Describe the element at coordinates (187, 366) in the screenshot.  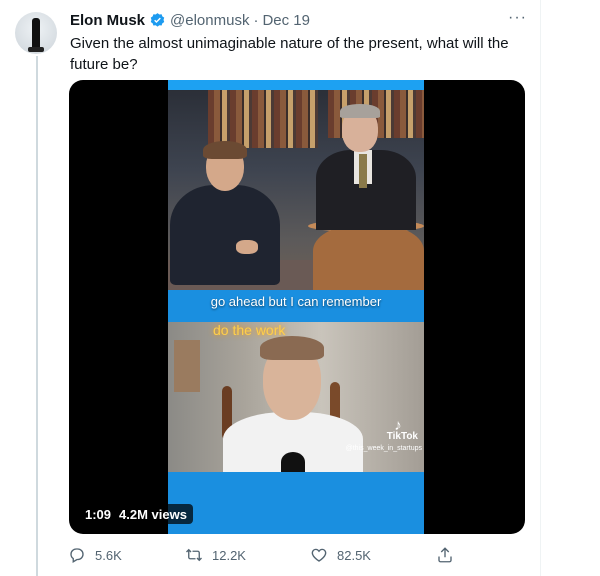
I see `wall-poster` at that location.